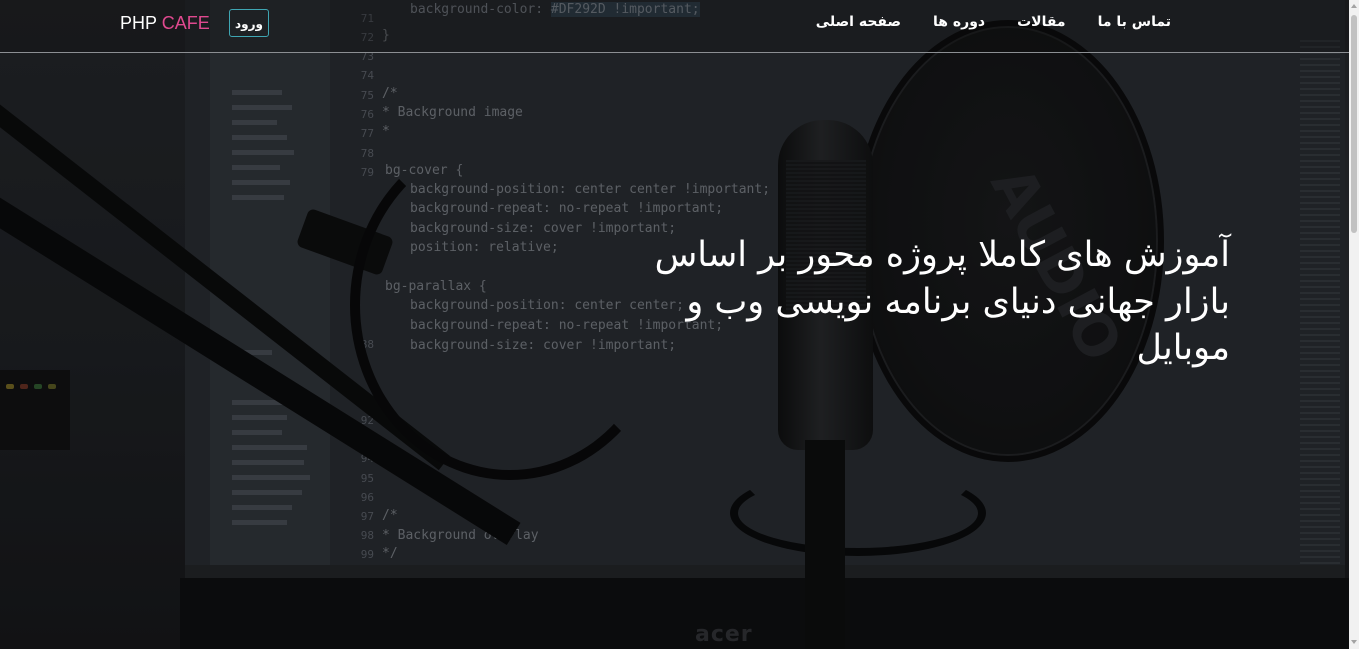  What do you see at coordinates (1354, 642) in the screenshot?
I see `scroll-down-arrow-icon` at bounding box center [1354, 642].